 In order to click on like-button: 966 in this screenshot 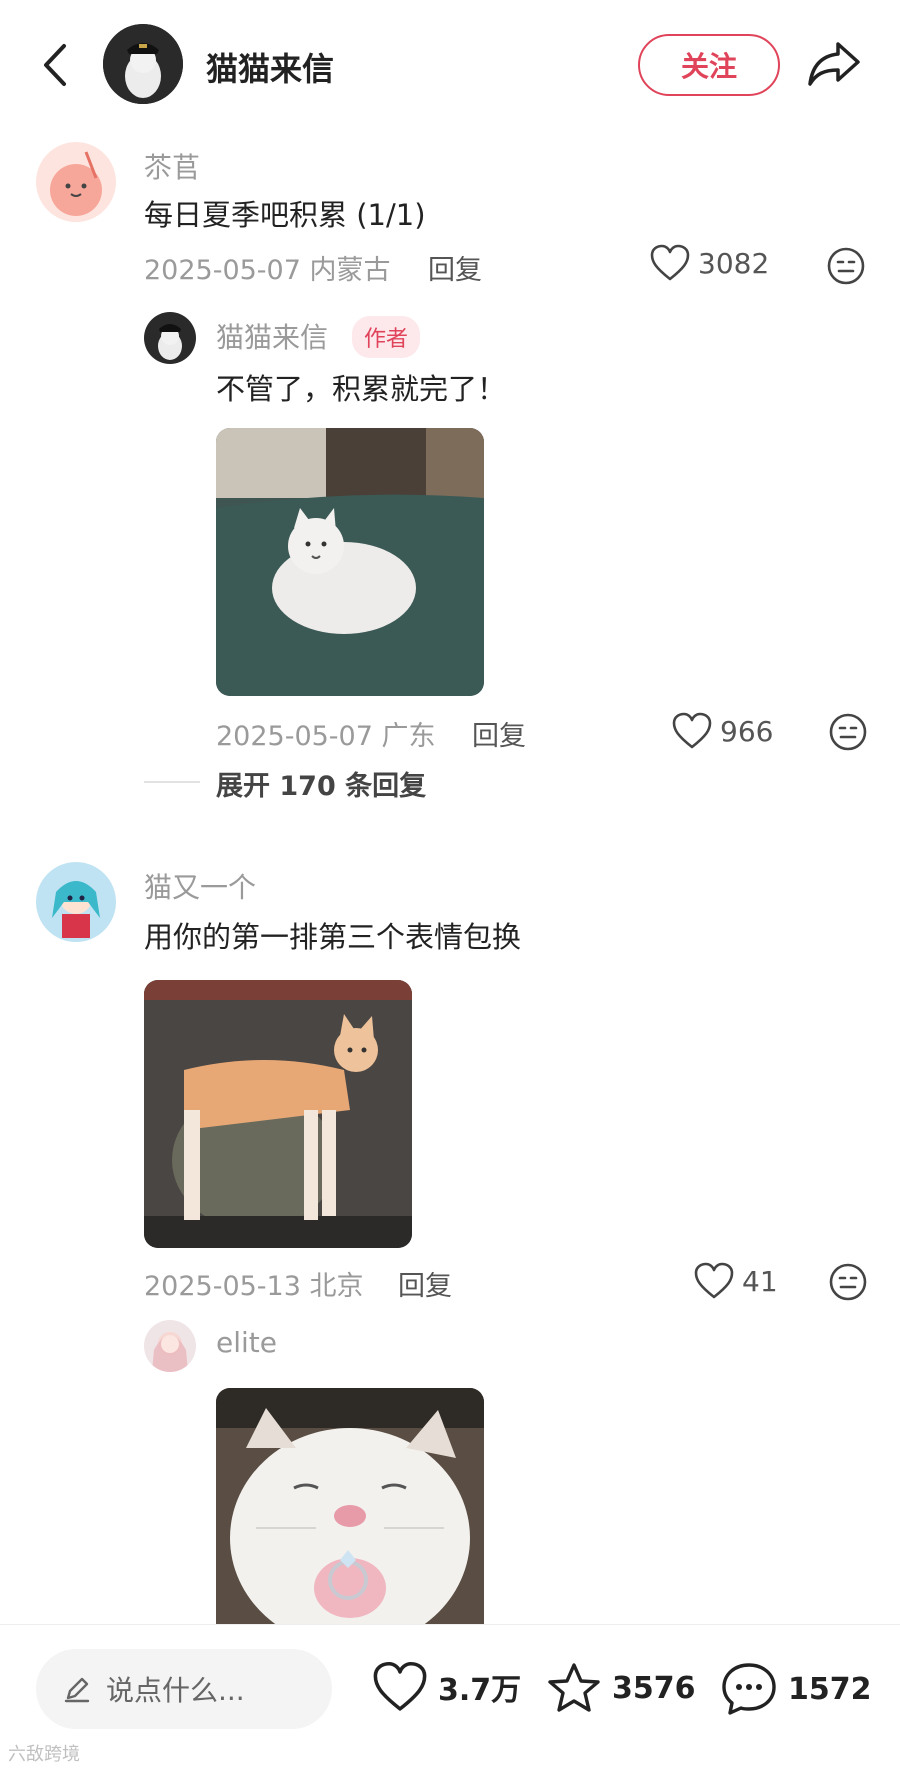, I will do `click(722, 731)`.